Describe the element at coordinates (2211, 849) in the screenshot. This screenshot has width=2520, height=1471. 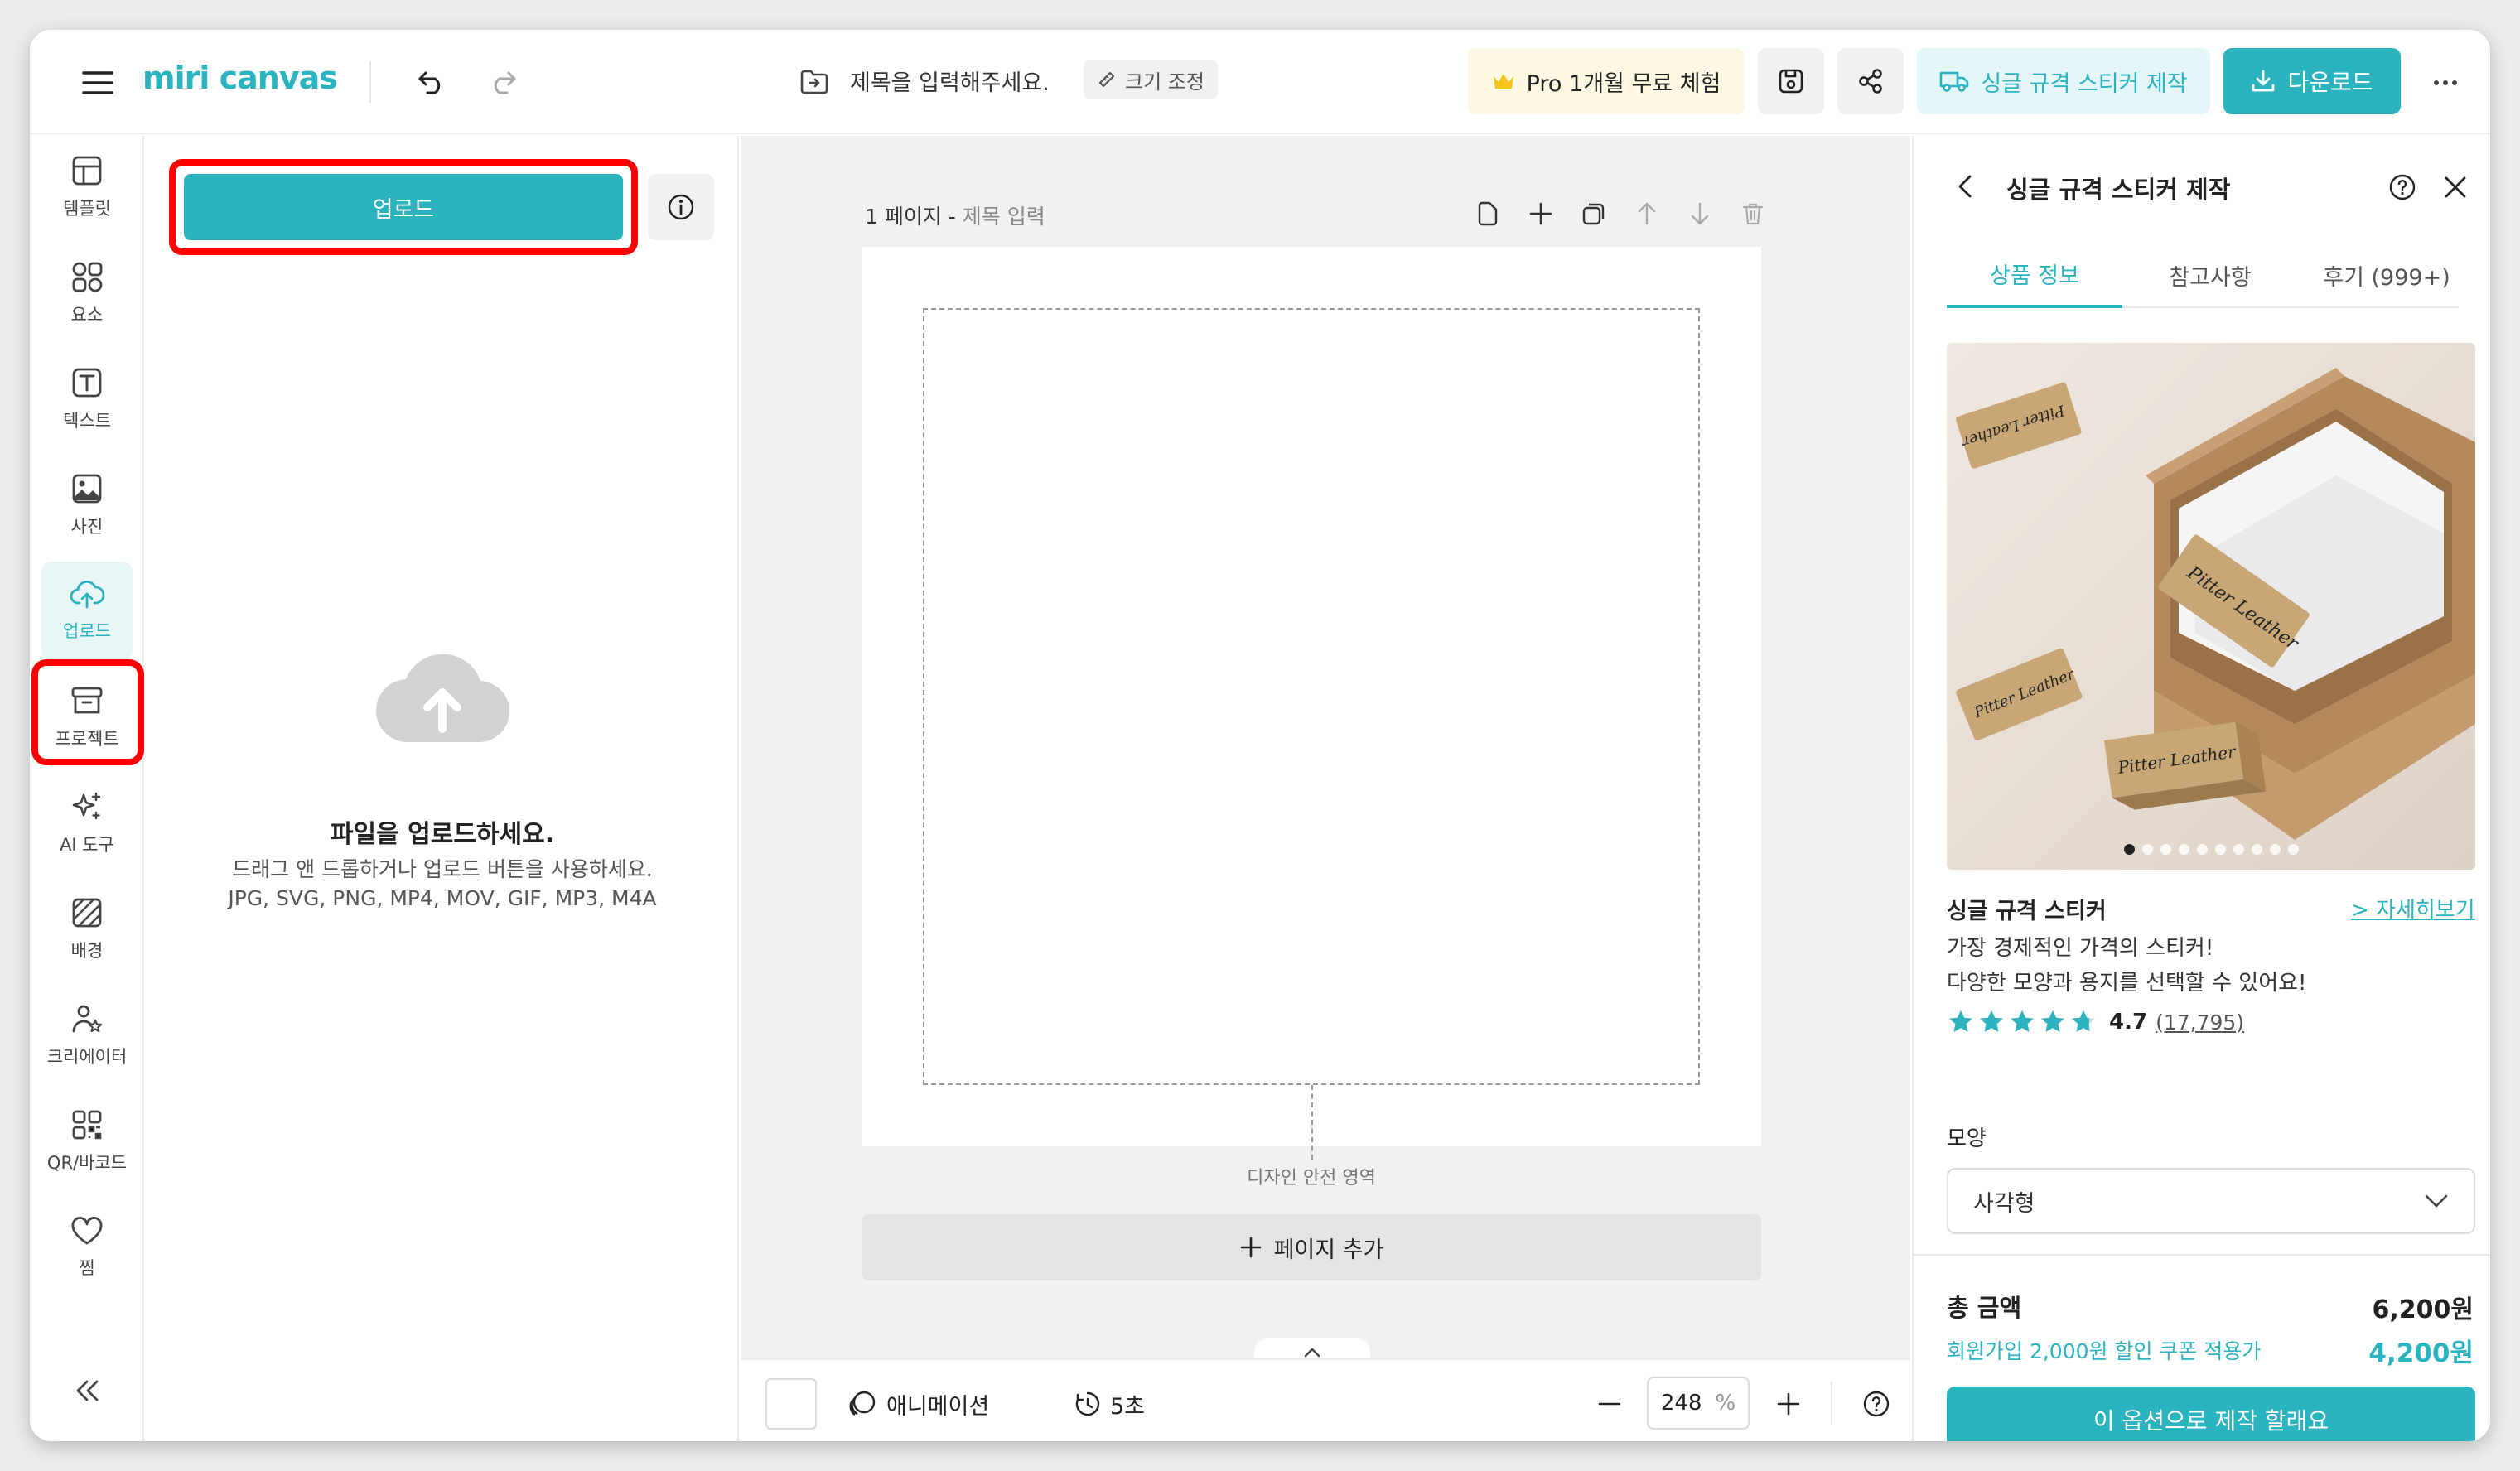
I see `carousel-dots` at that location.